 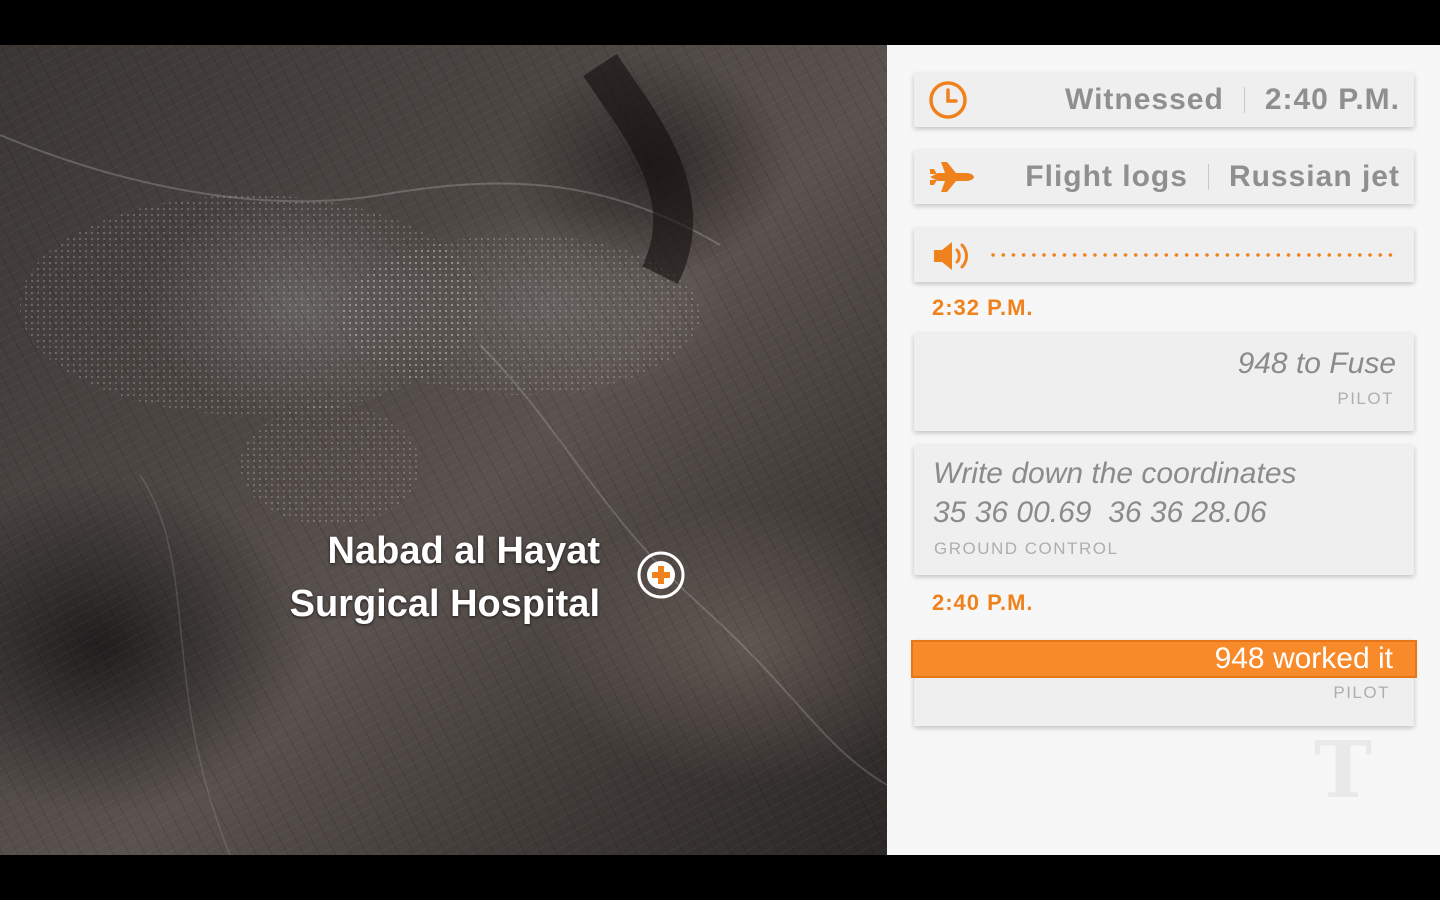 What do you see at coordinates (1100, 512) in the screenshot?
I see `coordinates-text: 35 36 00.69 36 36 28.06` at bounding box center [1100, 512].